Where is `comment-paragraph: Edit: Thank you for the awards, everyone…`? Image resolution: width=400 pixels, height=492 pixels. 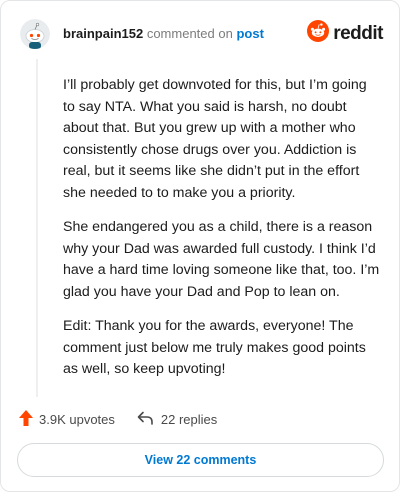 comment-paragraph: Edit: Thank you for the awards, everyone… is located at coordinates (214, 347).